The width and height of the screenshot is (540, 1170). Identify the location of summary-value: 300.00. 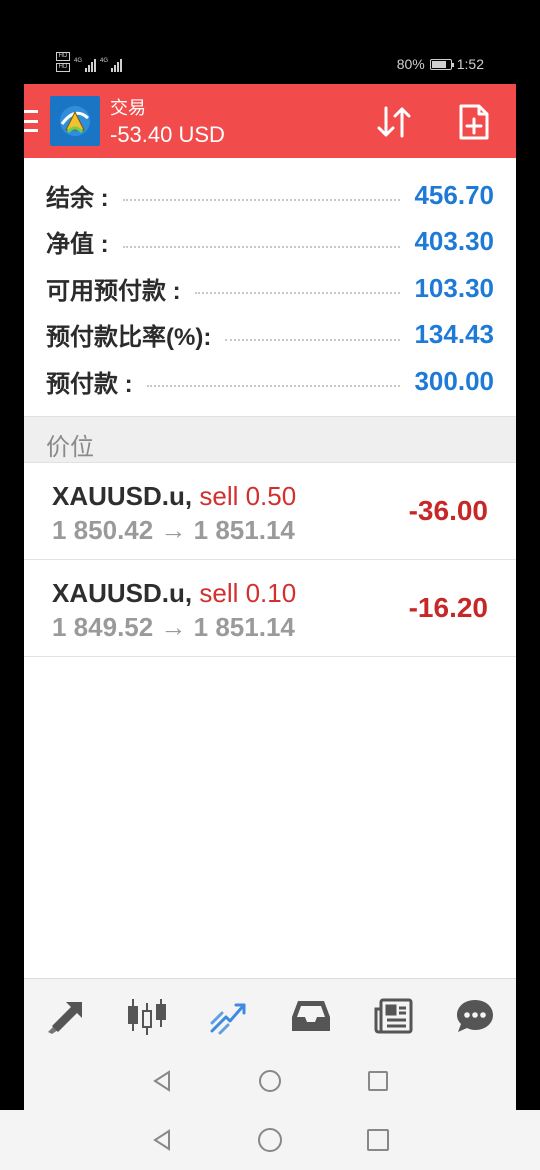
(454, 380).